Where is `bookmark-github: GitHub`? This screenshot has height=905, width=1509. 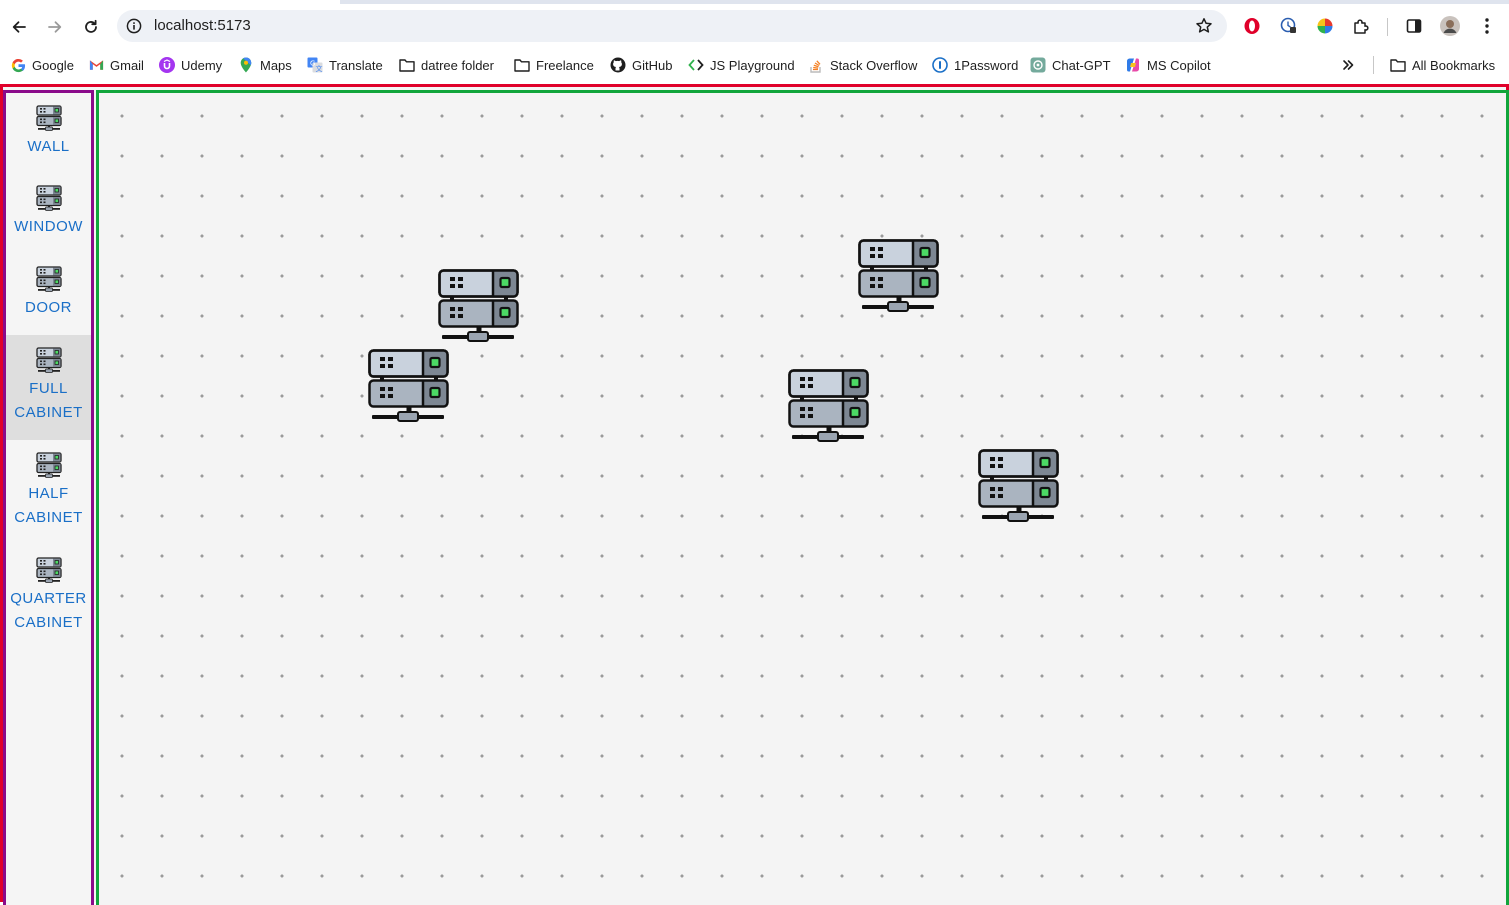
bookmark-github: GitHub is located at coordinates (641, 65).